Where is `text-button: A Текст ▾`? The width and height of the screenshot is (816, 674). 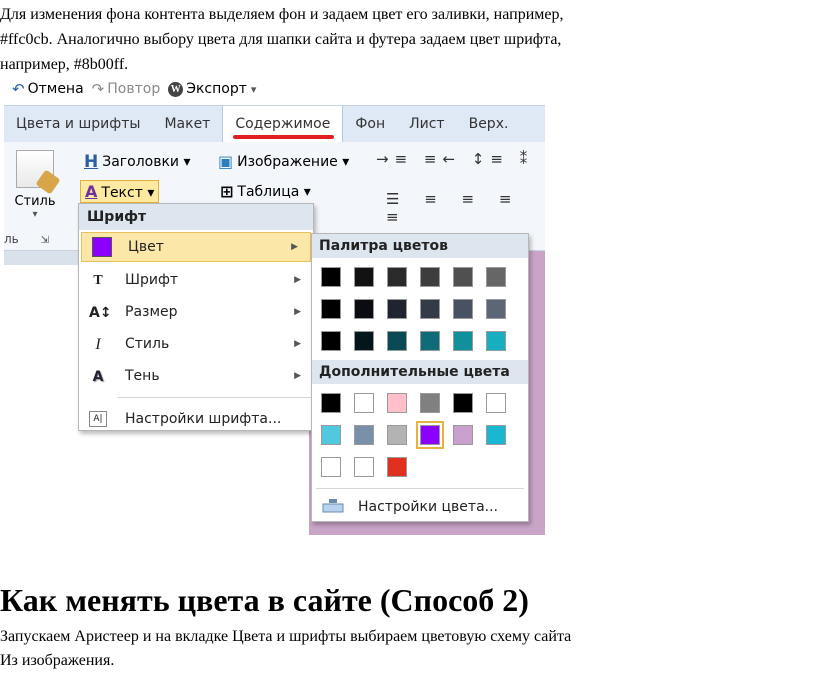 text-button: A Текст ▾ is located at coordinates (120, 191).